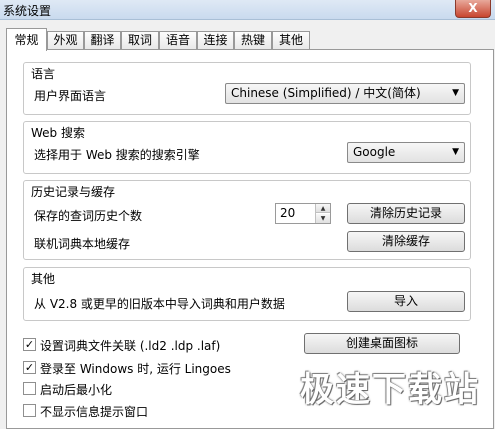 This screenshot has height=429, width=495. What do you see at coordinates (406, 213) in the screenshot?
I see `clear-history-button: 清除历史记录` at bounding box center [406, 213].